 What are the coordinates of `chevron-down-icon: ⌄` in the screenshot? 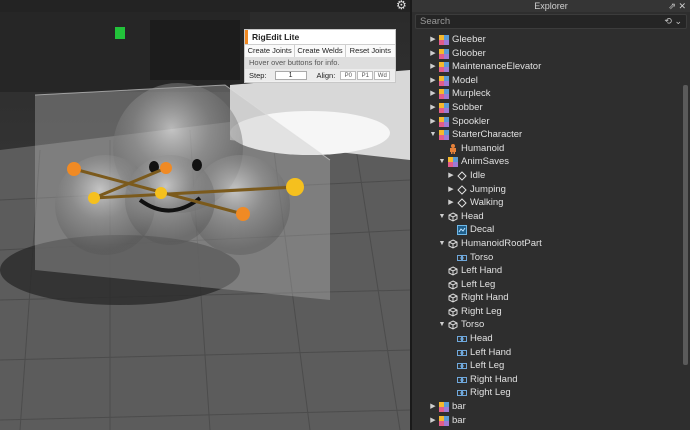 It's located at (678, 21).